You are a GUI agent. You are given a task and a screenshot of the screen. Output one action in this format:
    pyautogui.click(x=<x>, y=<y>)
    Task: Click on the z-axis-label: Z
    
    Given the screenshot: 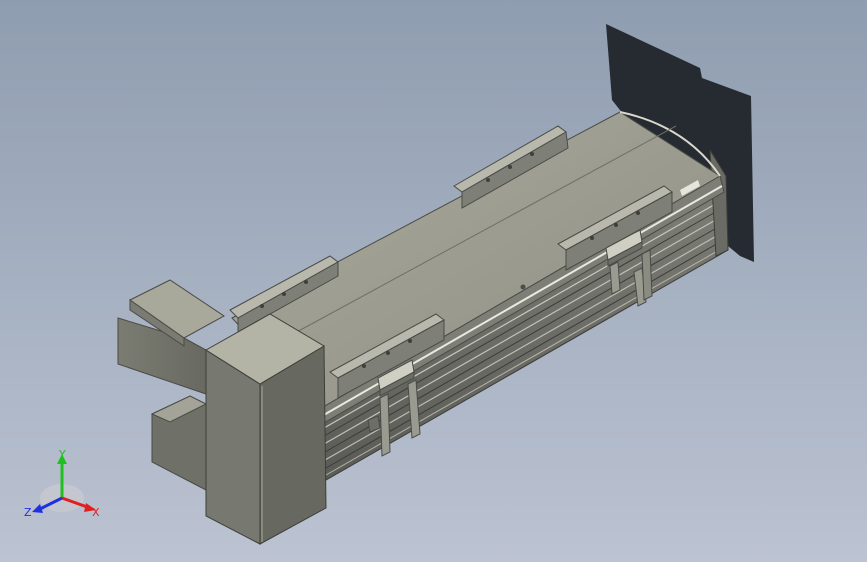 What is the action you would take?
    pyautogui.click(x=28, y=512)
    